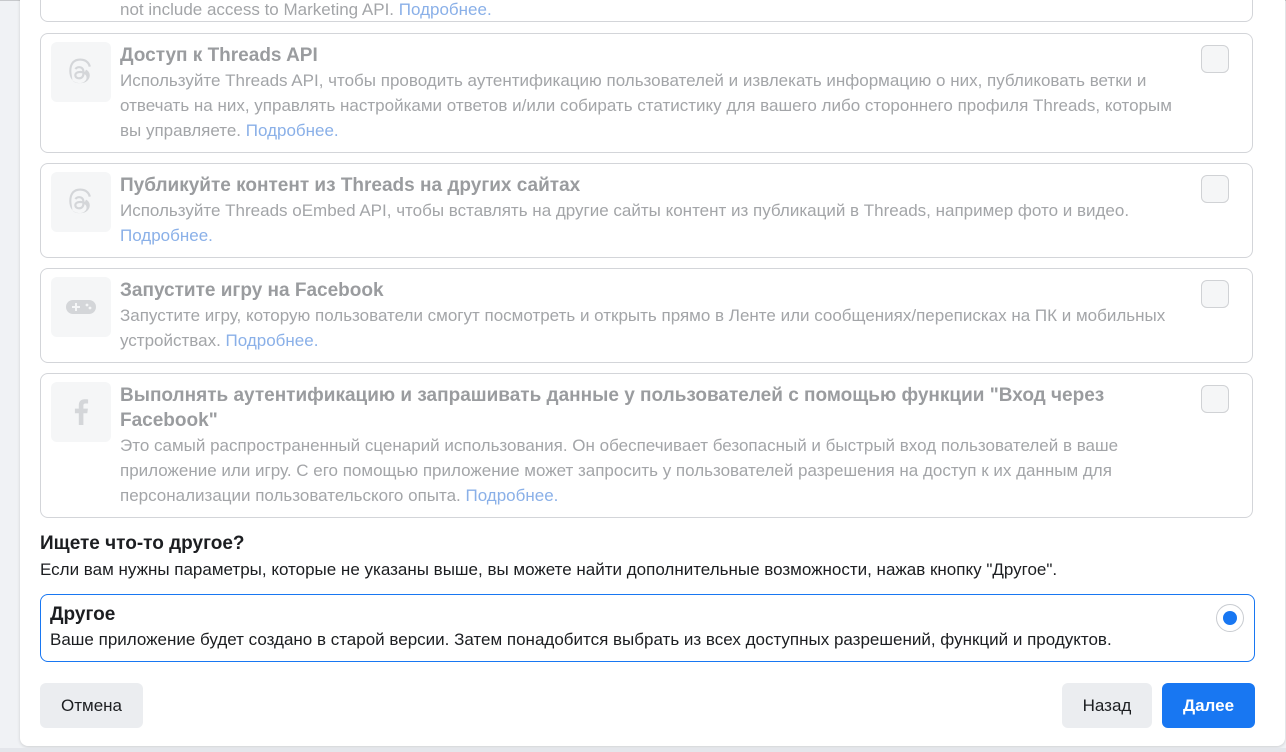  Describe the element at coordinates (83, 614) in the screenshot. I see `other-option-title: Другое` at that location.